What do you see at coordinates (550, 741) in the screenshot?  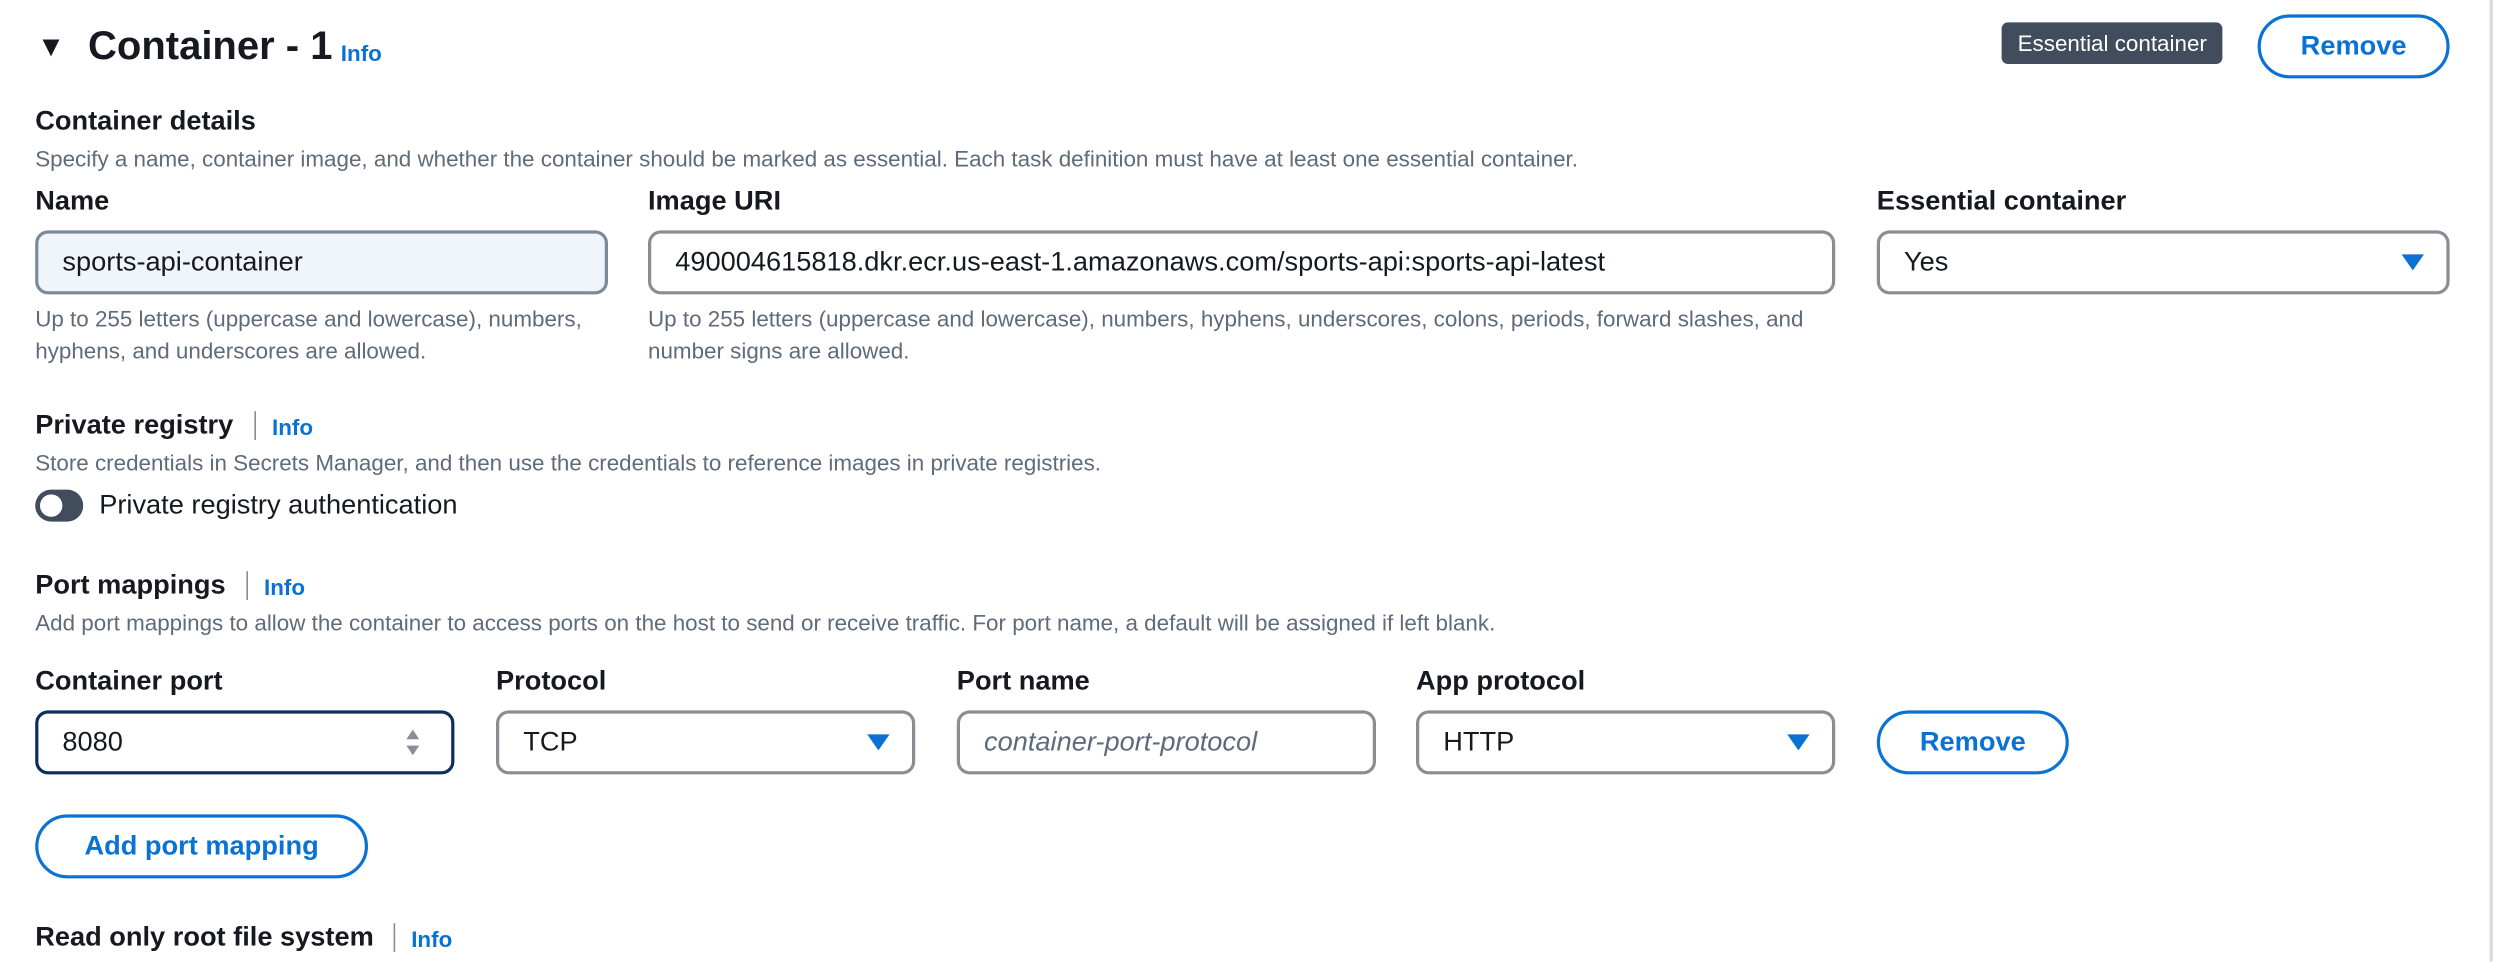 I see `protocol-value: TCP` at bounding box center [550, 741].